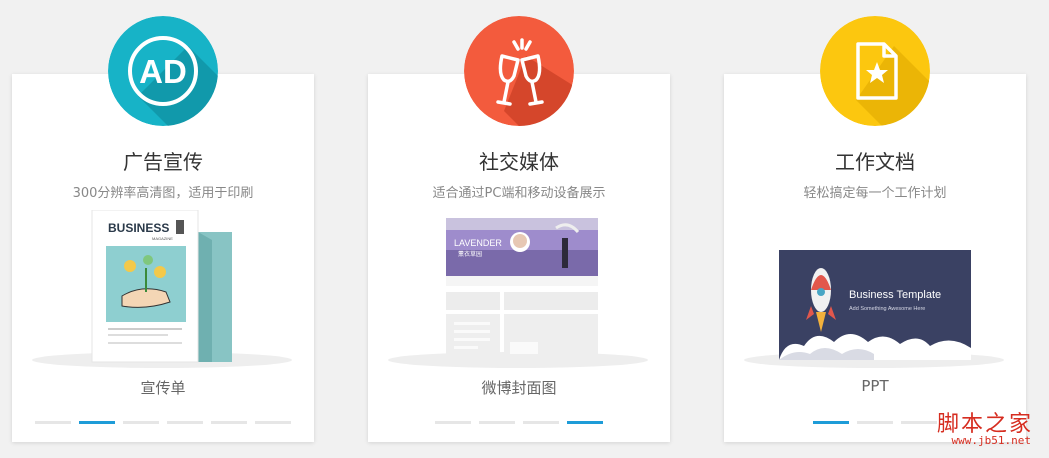 The image size is (1049, 458). What do you see at coordinates (519, 162) in the screenshot?
I see `card-title: 社交媒体` at bounding box center [519, 162].